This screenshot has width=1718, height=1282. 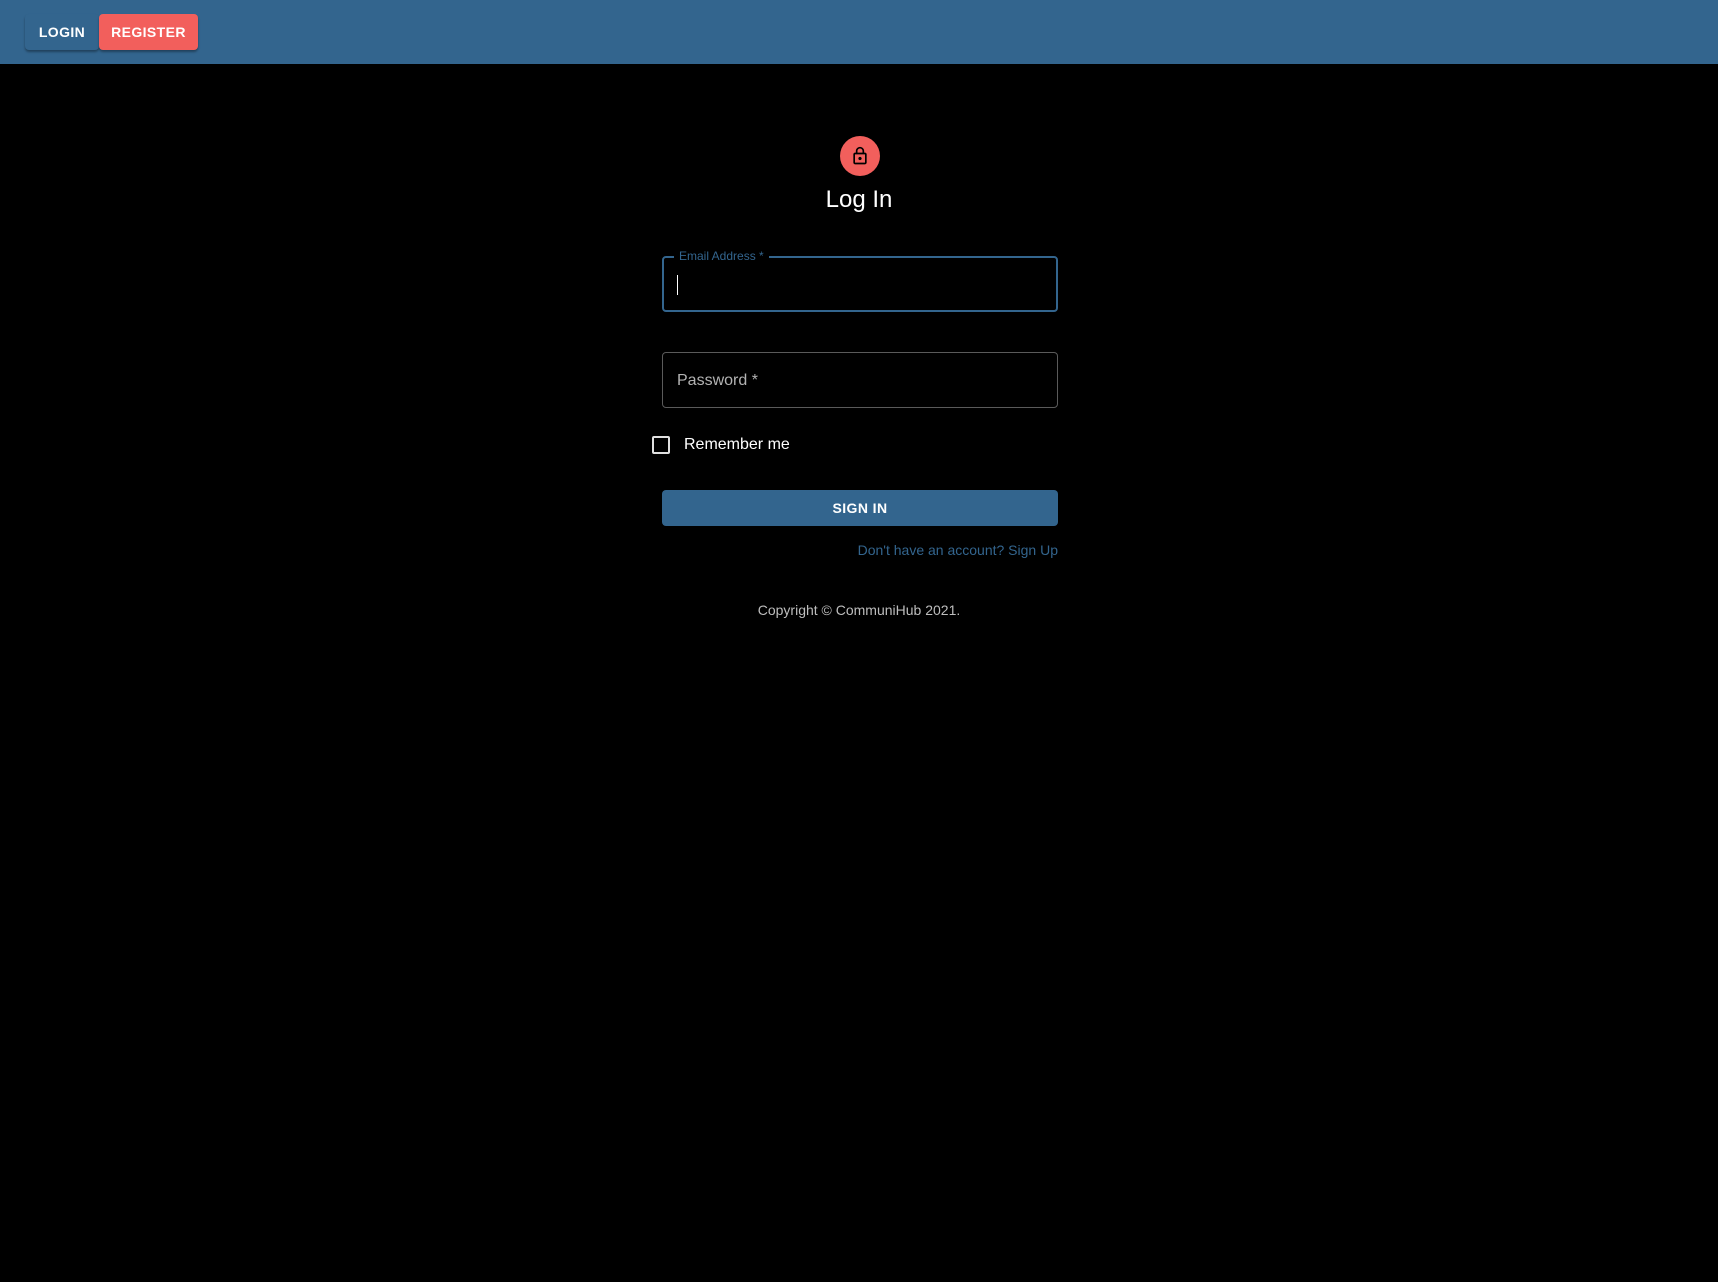 I want to click on email-field: Email Address *, so click(x=860, y=280).